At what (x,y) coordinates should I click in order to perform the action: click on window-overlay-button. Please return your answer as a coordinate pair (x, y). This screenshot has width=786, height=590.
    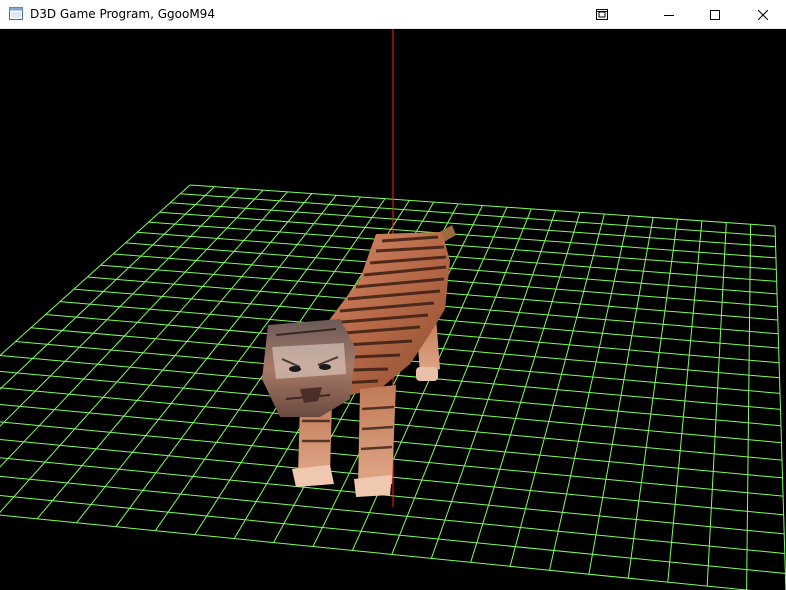
    Looking at the image, I should click on (602, 14).